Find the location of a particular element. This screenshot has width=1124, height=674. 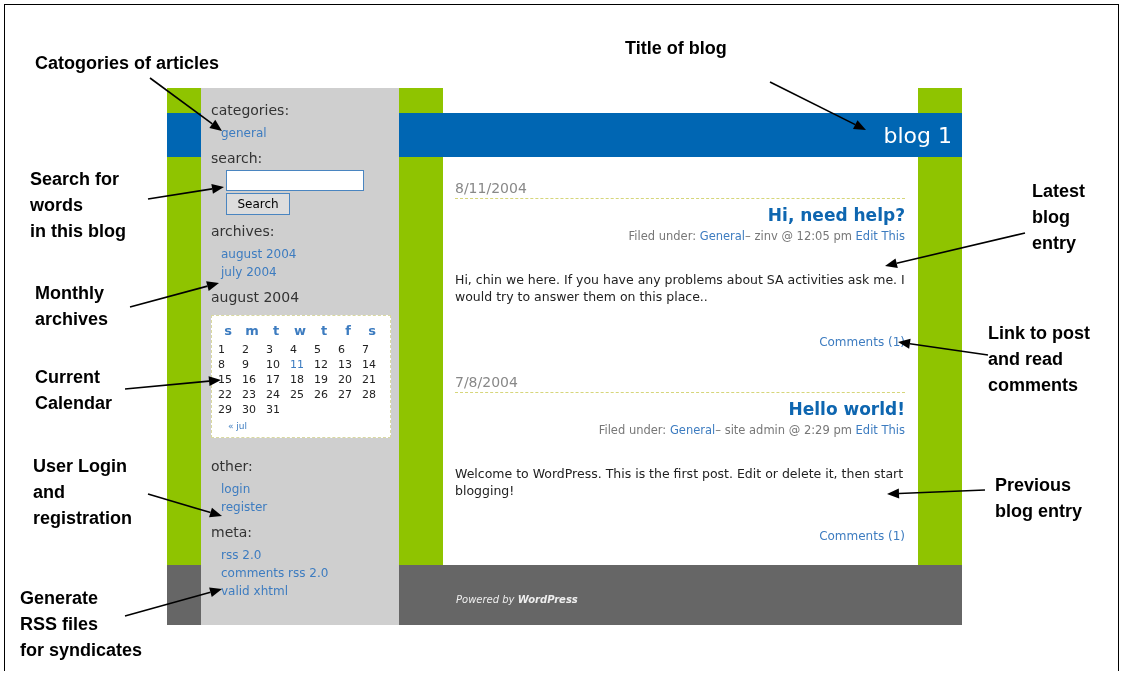

calendar-day: 26 is located at coordinates (324, 394).